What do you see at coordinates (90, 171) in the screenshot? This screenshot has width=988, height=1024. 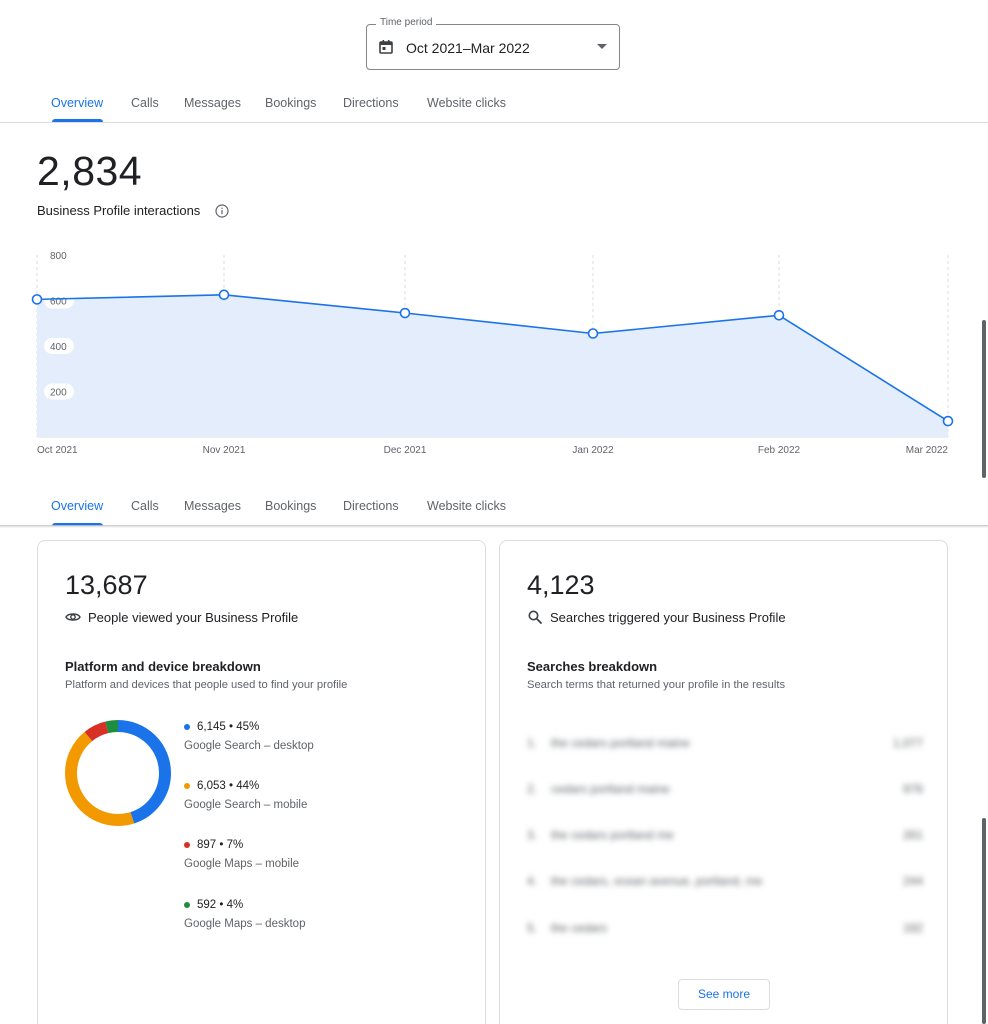 I see `interactions-total: 2,834` at bounding box center [90, 171].